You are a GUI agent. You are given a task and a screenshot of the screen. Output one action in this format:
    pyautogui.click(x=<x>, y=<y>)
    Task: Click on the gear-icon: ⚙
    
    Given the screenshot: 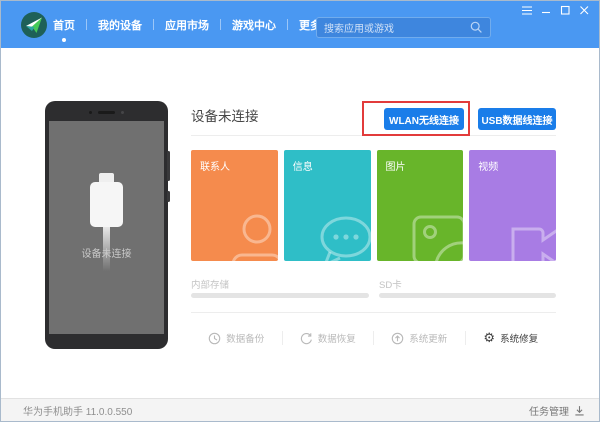 What is the action you would take?
    pyautogui.click(x=489, y=338)
    